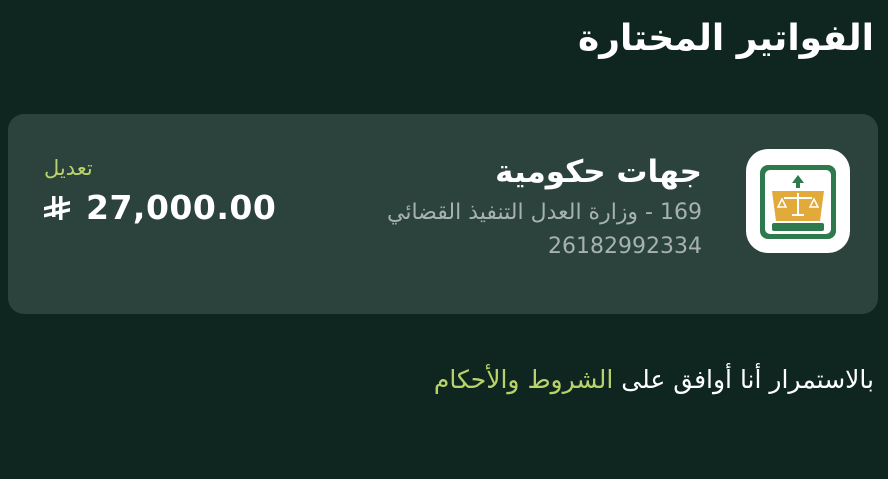 This screenshot has height=479, width=888. What do you see at coordinates (544, 212) in the screenshot?
I see `bill-provider: 169 - وزارة العدل التنفيذ القضائي` at bounding box center [544, 212].